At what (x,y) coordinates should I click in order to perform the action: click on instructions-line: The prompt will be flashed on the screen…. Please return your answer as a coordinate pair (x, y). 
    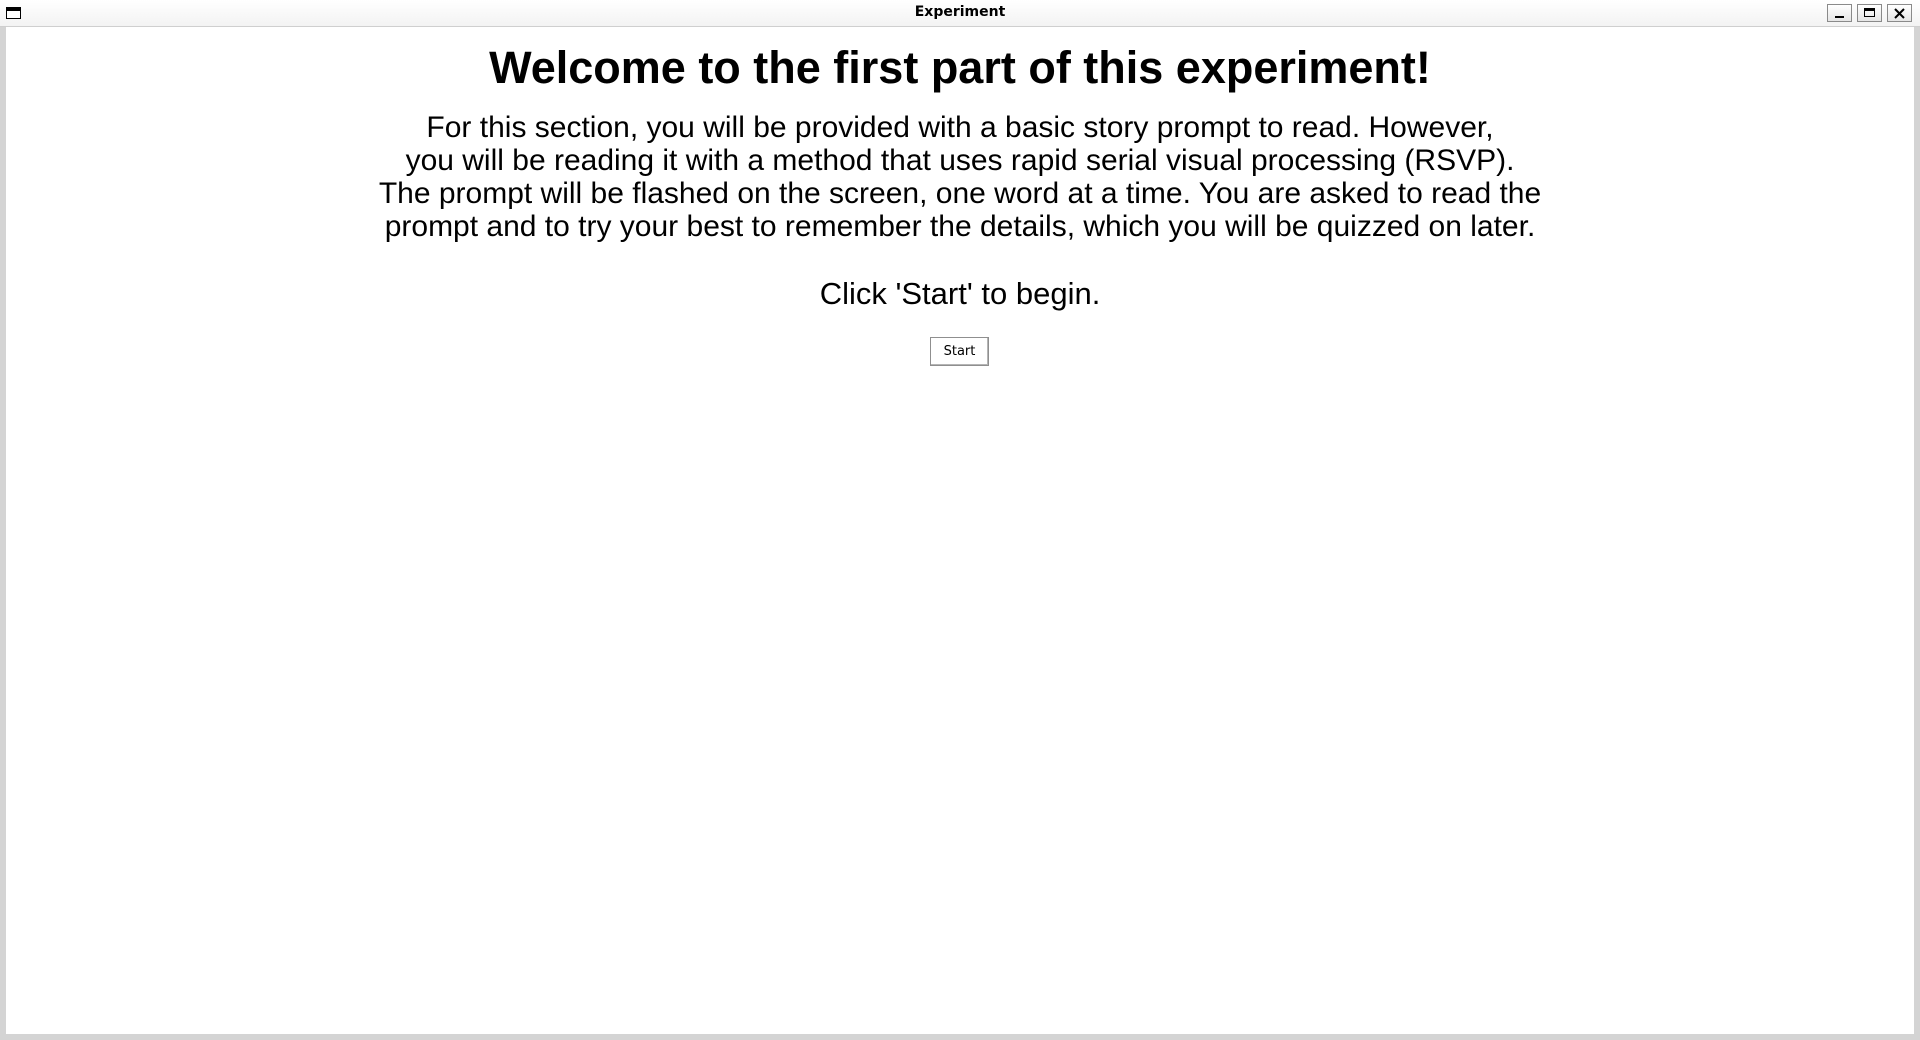
    Looking at the image, I should click on (960, 193).